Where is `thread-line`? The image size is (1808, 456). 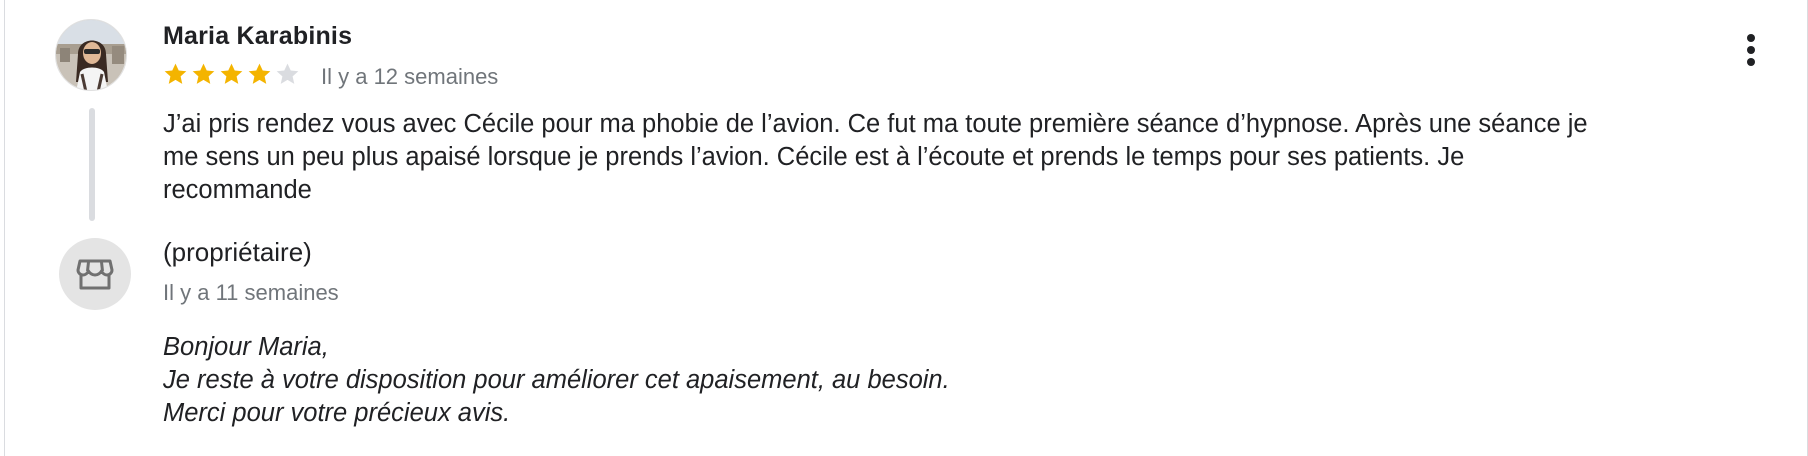 thread-line is located at coordinates (92, 164).